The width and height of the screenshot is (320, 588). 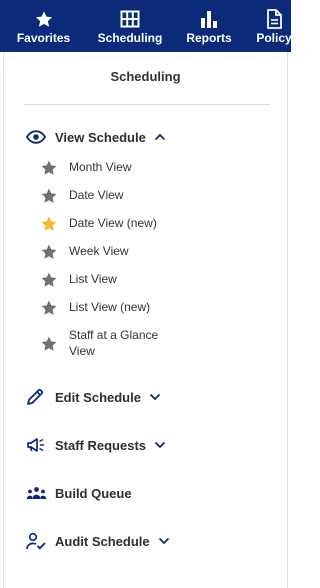 I want to click on nav-reports: Reports, so click(x=209, y=26).